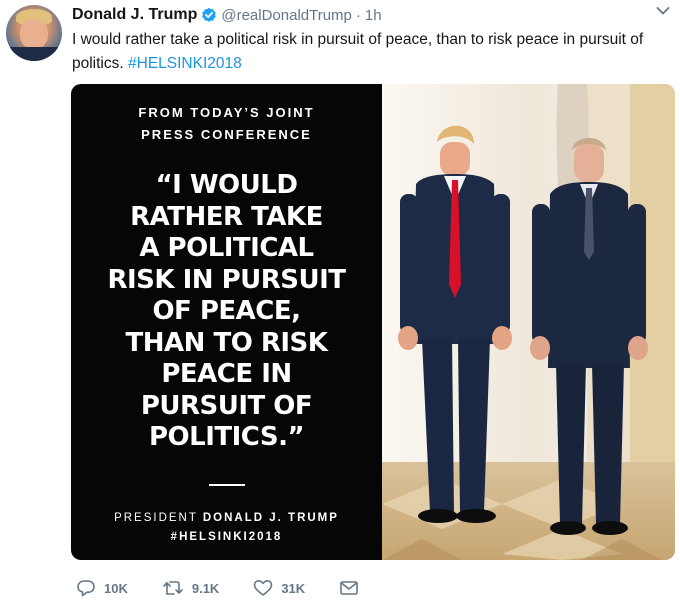  I want to click on retweet-button: 9.1K, so click(190, 588).